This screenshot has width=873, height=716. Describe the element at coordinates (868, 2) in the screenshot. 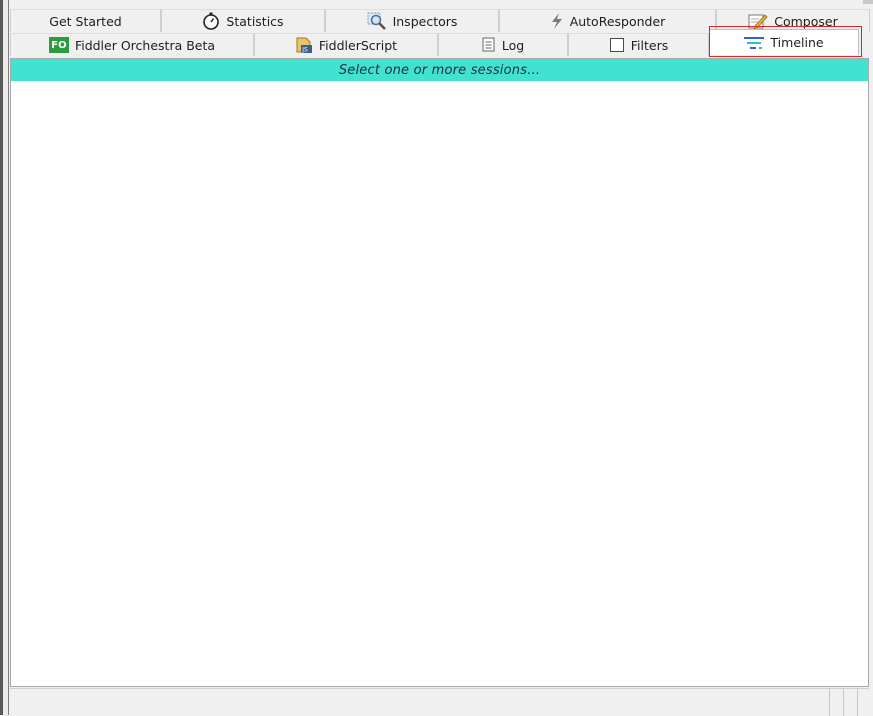

I see `corner-mark` at that location.